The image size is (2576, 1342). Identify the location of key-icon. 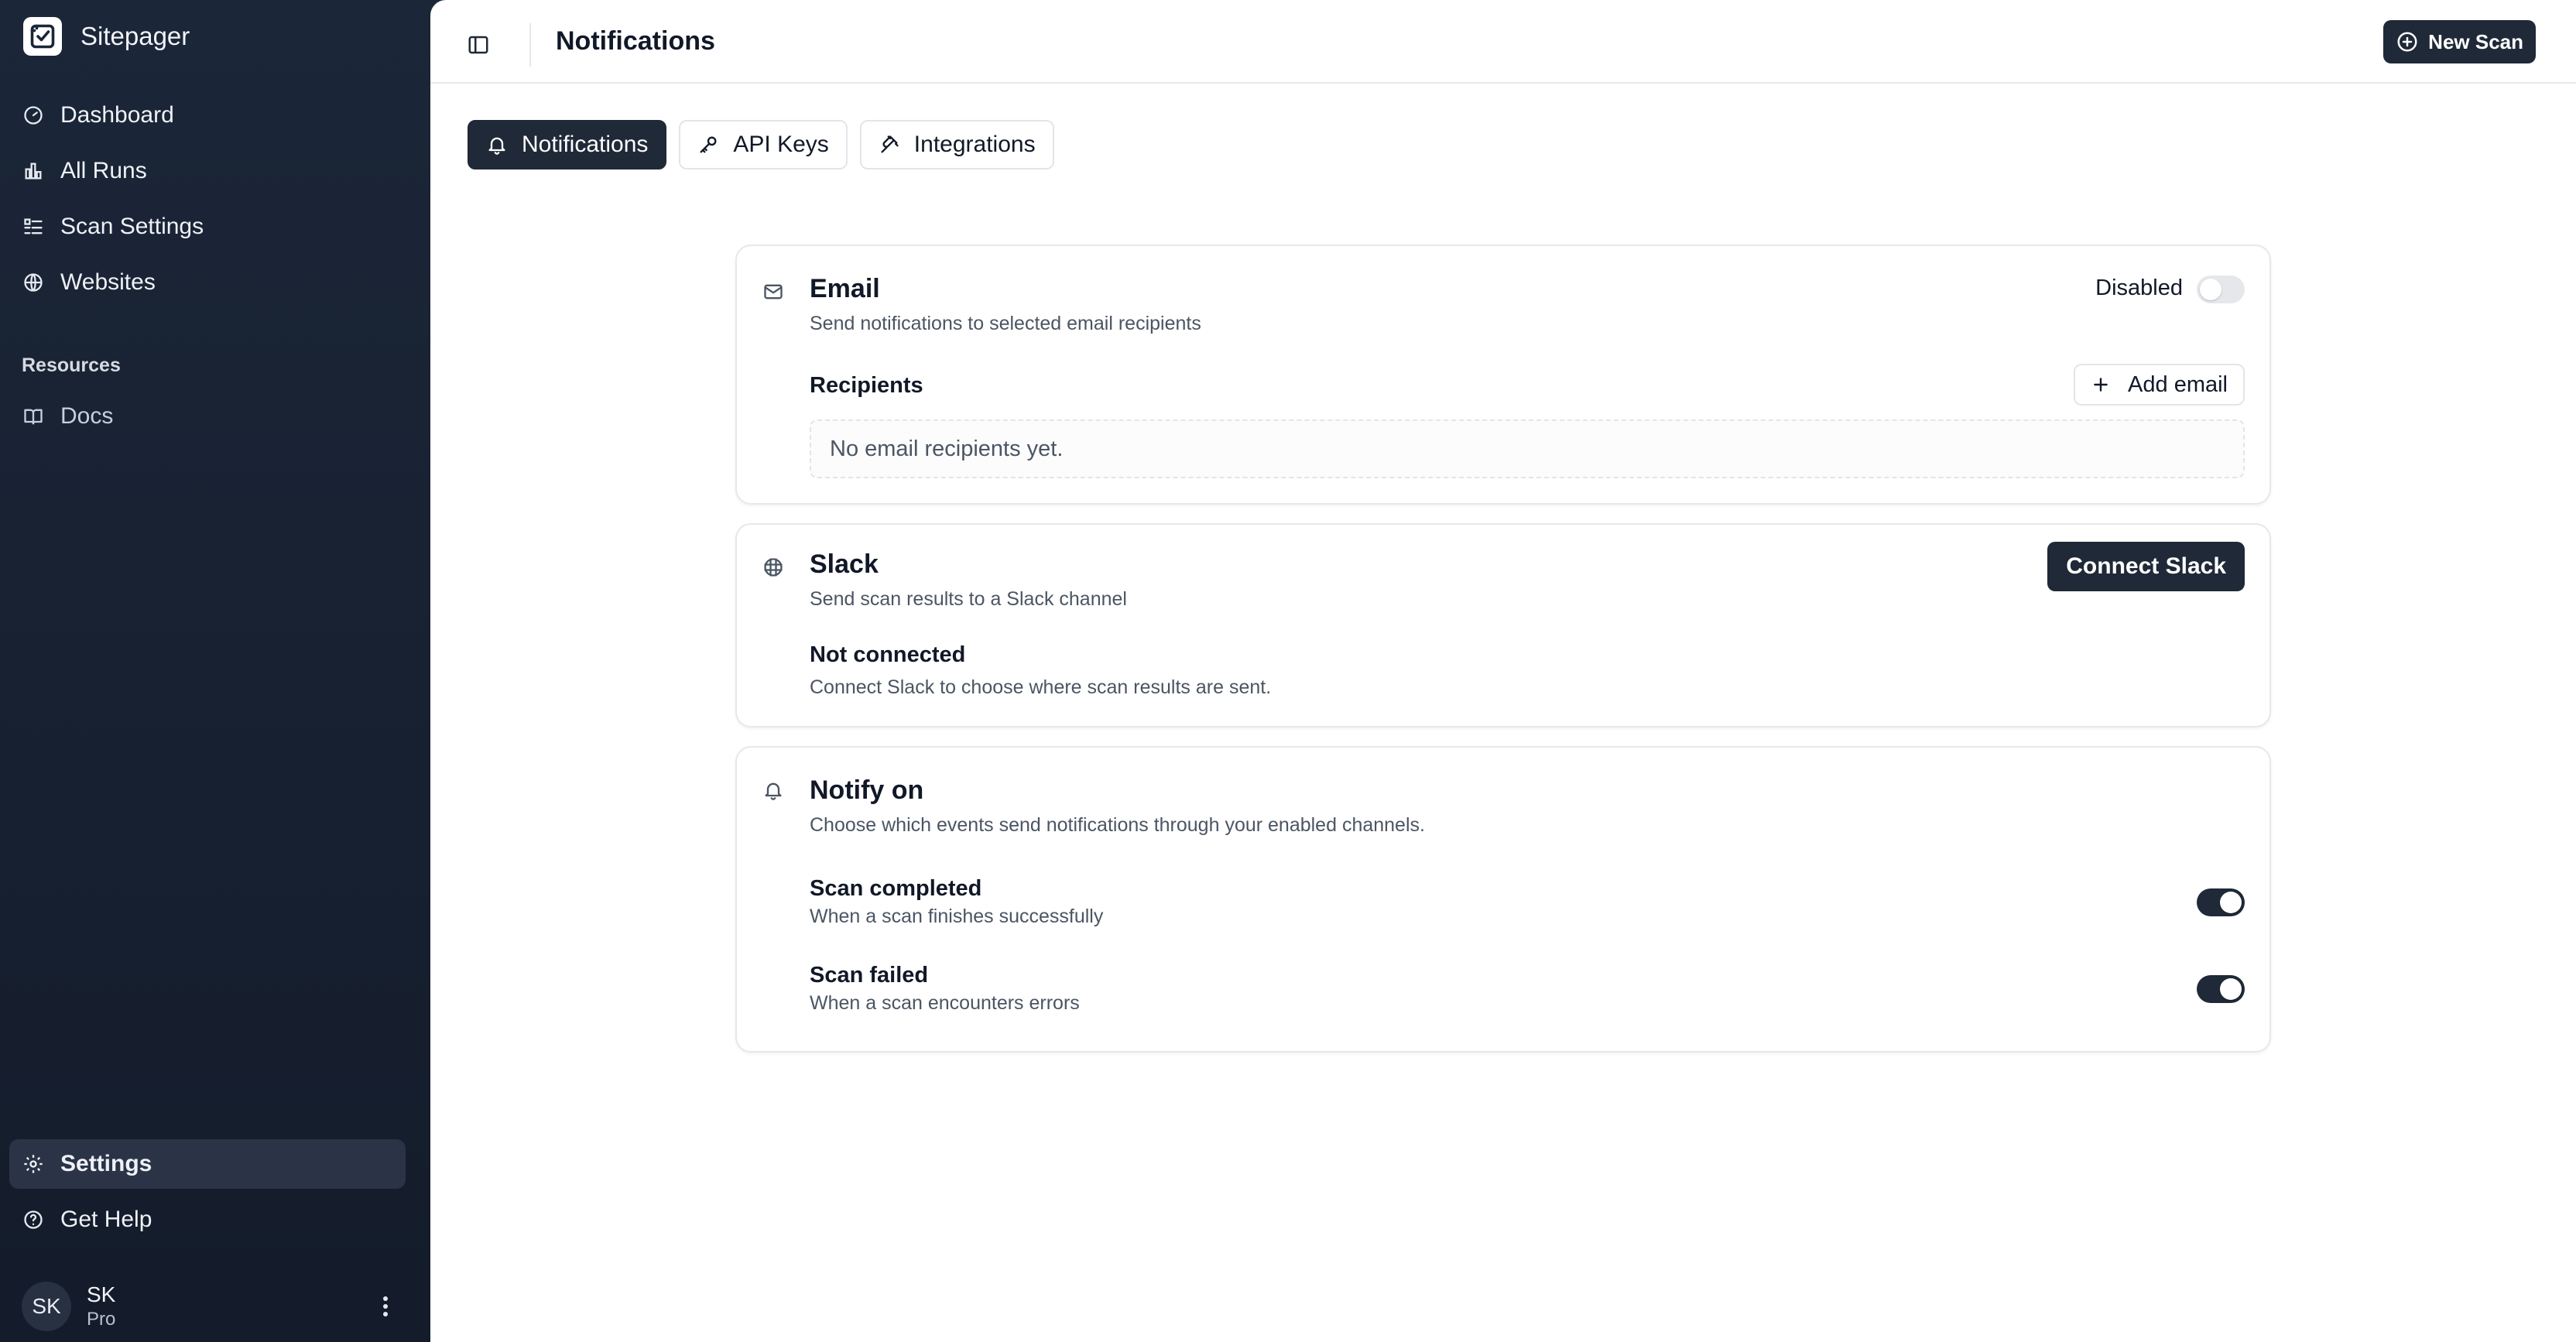
(708, 144).